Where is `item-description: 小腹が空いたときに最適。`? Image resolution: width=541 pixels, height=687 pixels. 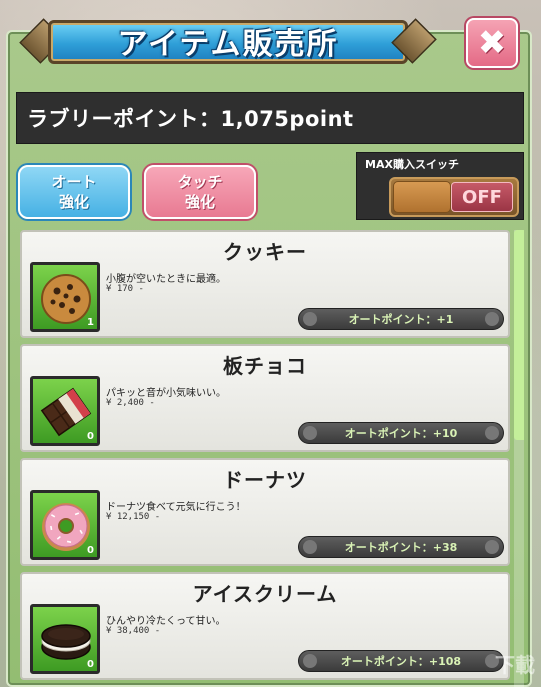 item-description: 小腹が空いたときに最適。 is located at coordinates (166, 279).